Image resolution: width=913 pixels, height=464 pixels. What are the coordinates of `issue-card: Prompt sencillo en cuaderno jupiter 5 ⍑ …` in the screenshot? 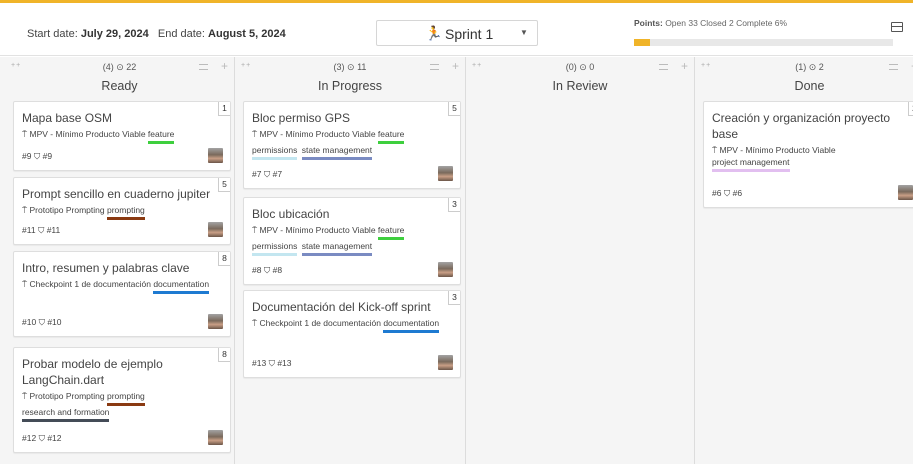 It's located at (122, 211).